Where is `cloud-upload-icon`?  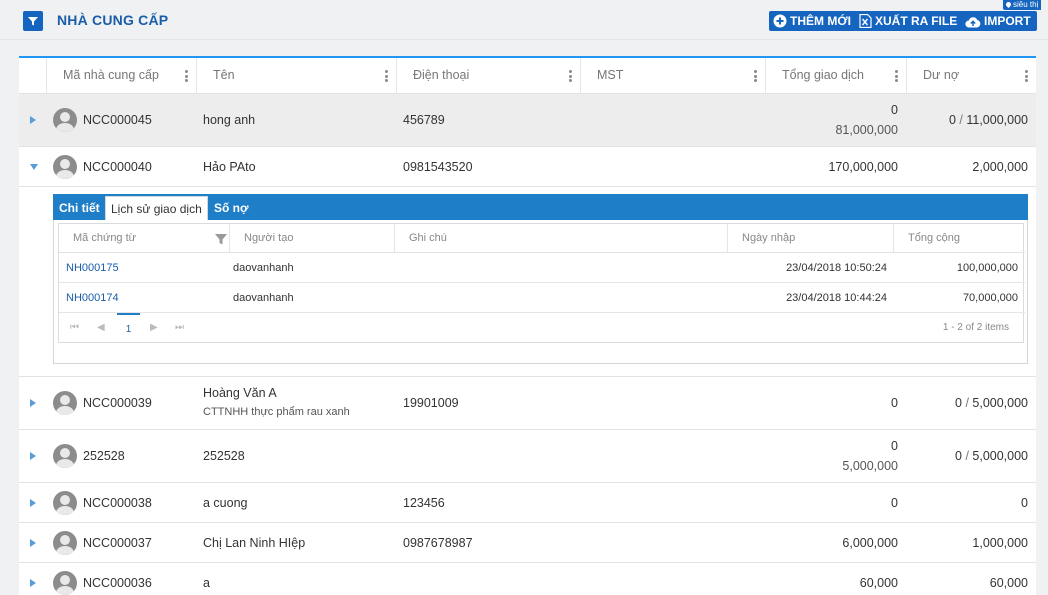 cloud-upload-icon is located at coordinates (973, 22).